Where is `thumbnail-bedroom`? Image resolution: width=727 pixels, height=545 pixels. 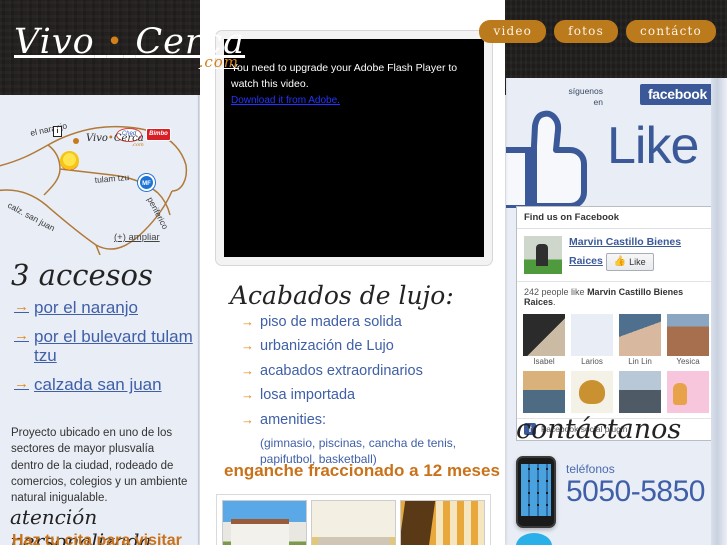
thumbnail-bedroom is located at coordinates (353, 522).